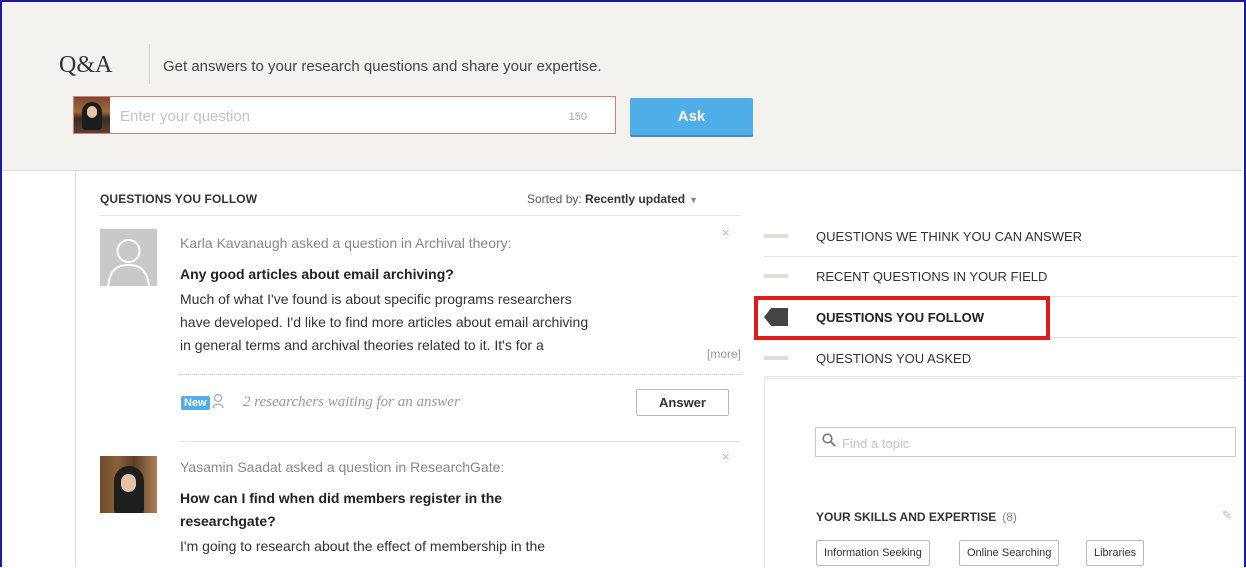  Describe the element at coordinates (1001, 358) in the screenshot. I see `tab-questions-you-asked: QUESTIONS YOU ASKED` at that location.